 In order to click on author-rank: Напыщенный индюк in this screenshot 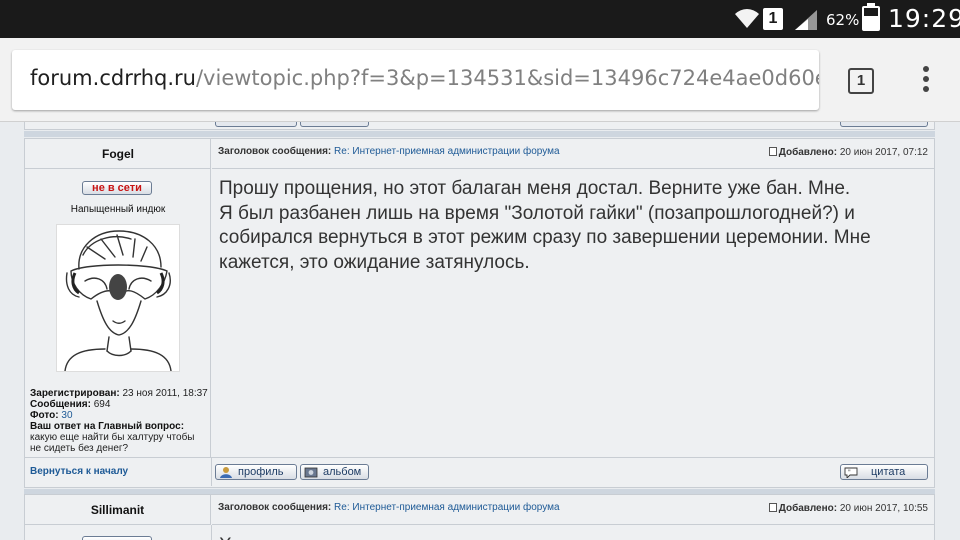, I will do `click(118, 209)`.